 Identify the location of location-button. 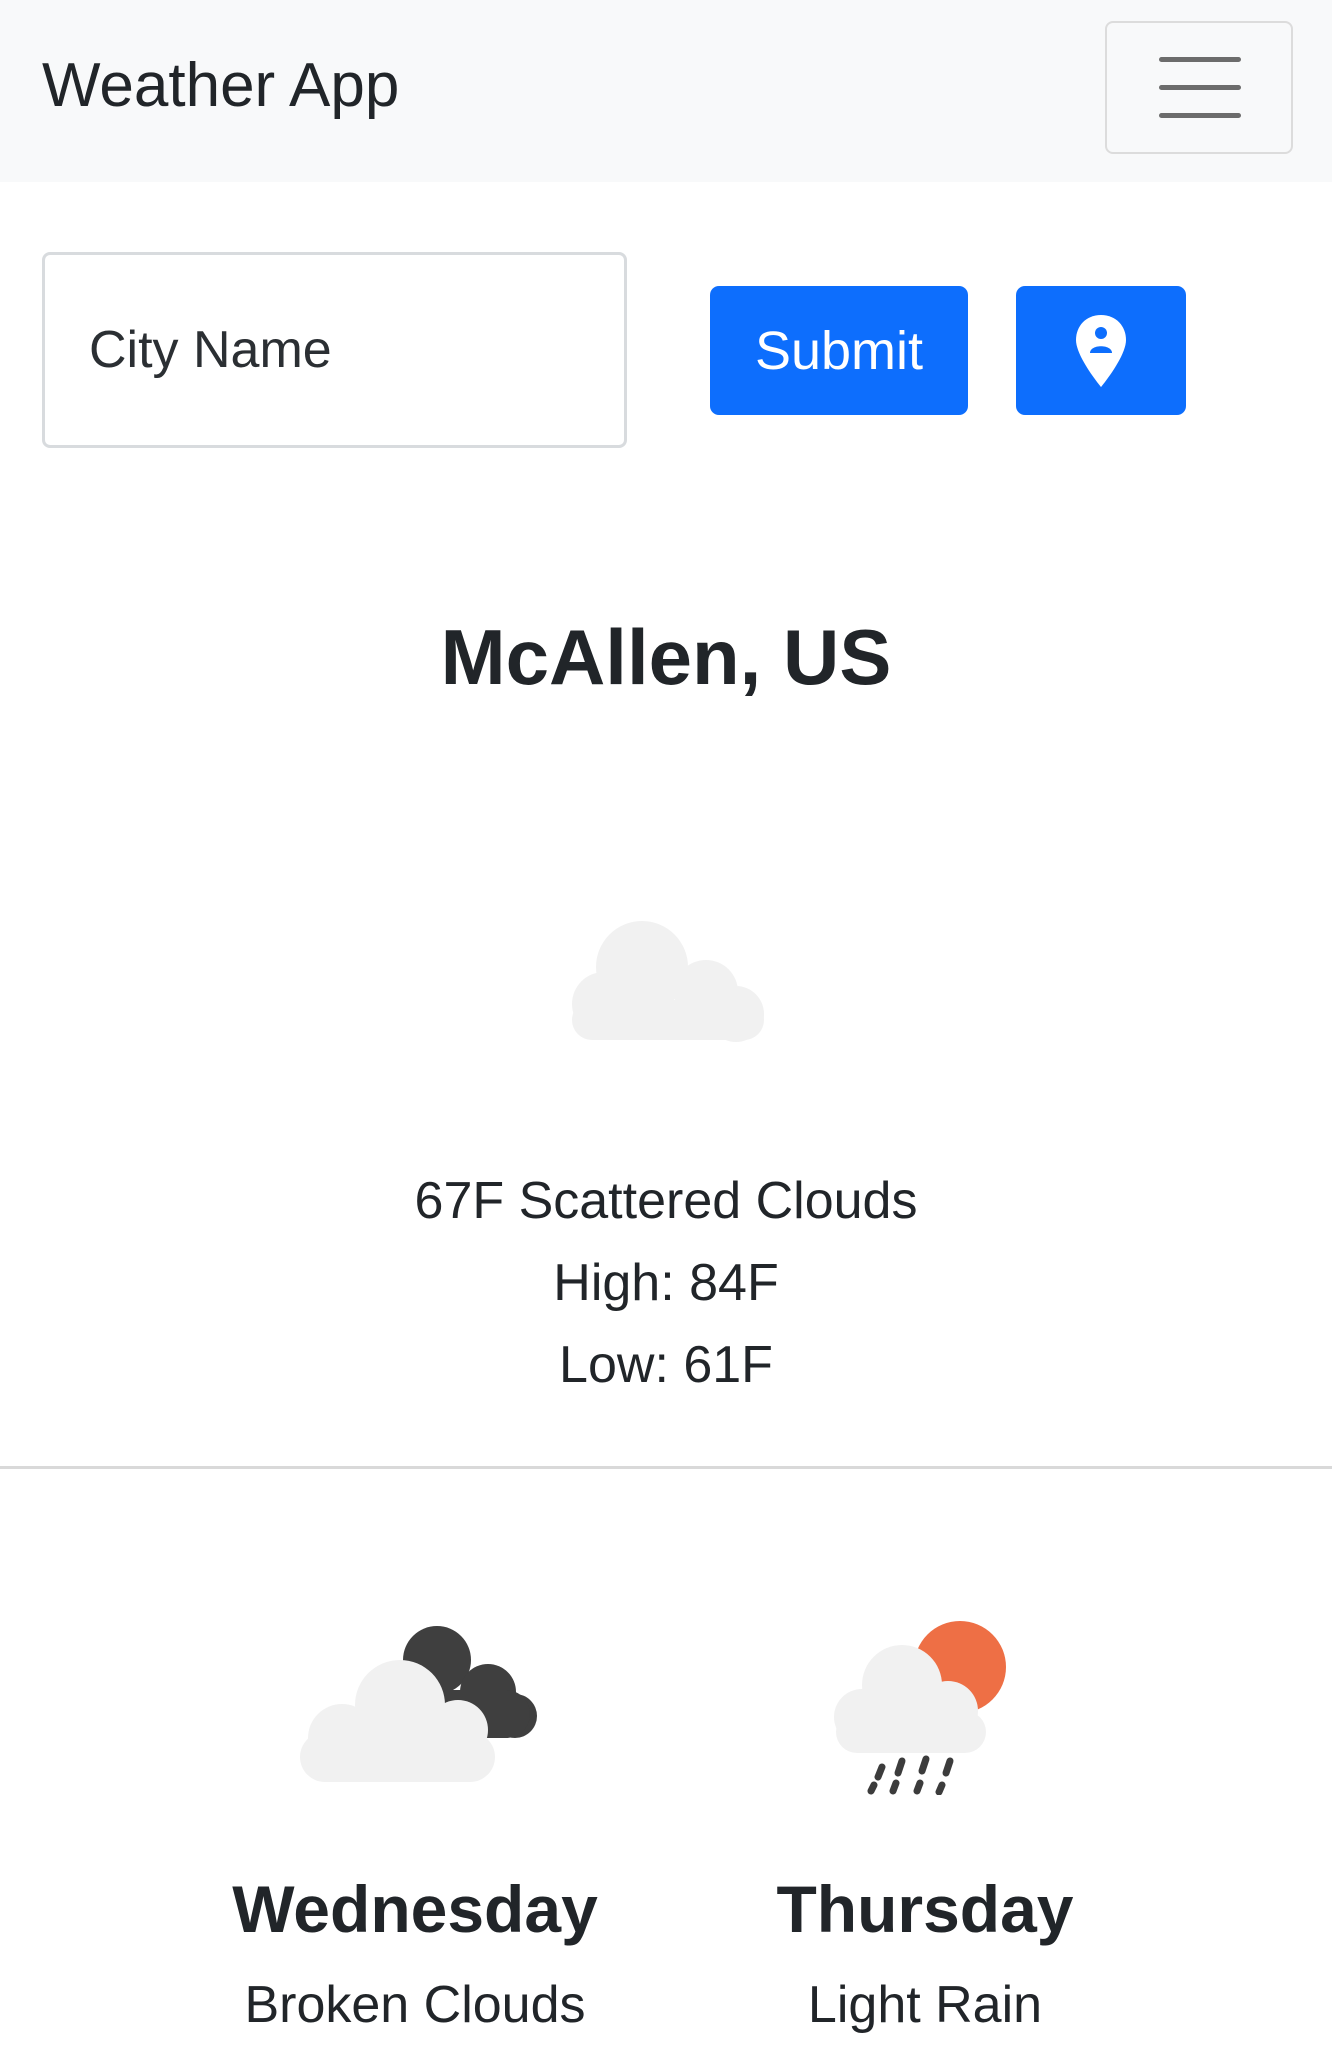
(1101, 350).